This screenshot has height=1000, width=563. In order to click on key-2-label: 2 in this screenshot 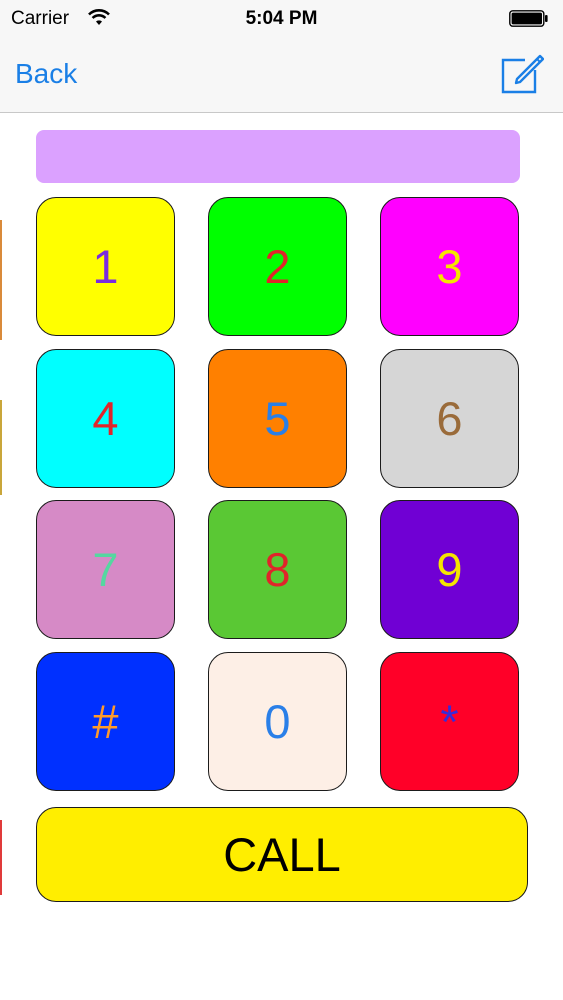, I will do `click(277, 266)`.